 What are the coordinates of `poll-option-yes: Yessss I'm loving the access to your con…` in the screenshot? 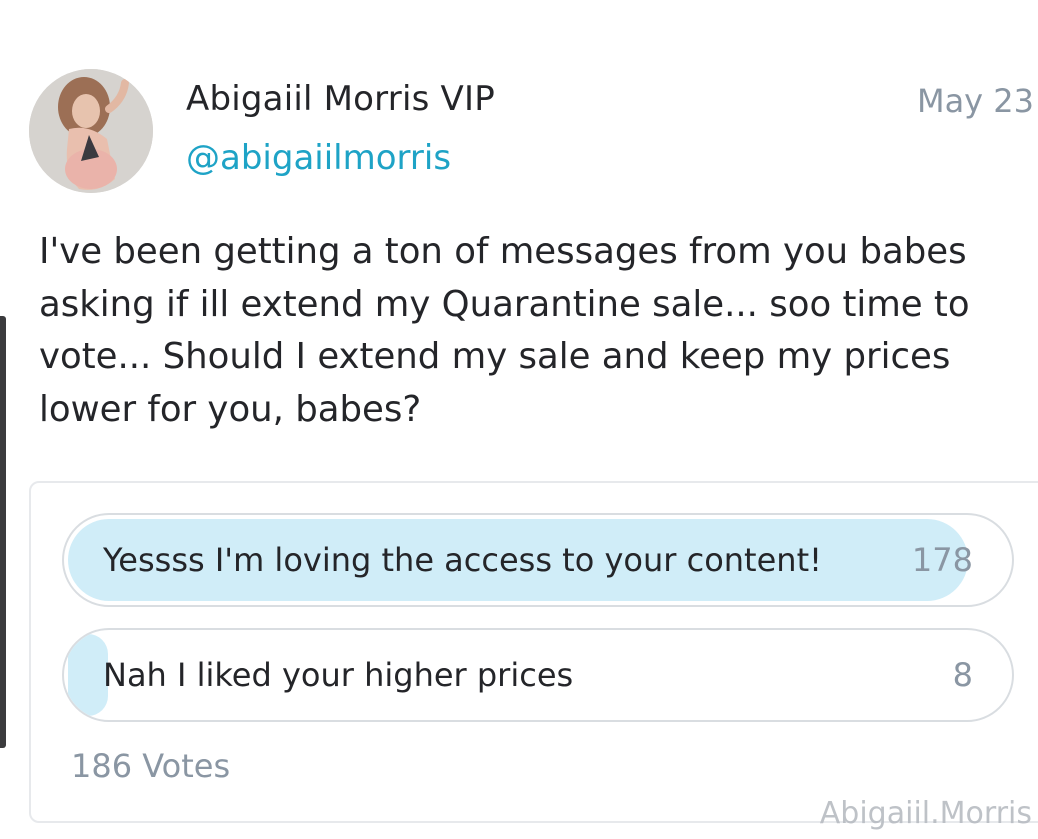 It's located at (538, 560).